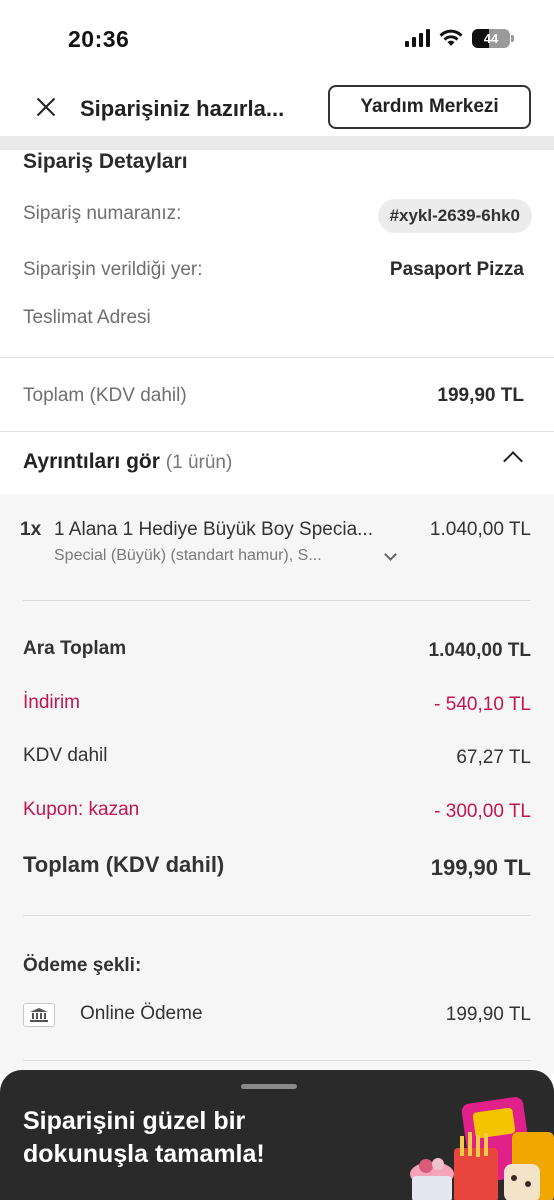 The height and width of the screenshot is (1200, 554). What do you see at coordinates (124, 864) in the screenshot?
I see `grand-total-label: Toplam (KDV dahil)` at bounding box center [124, 864].